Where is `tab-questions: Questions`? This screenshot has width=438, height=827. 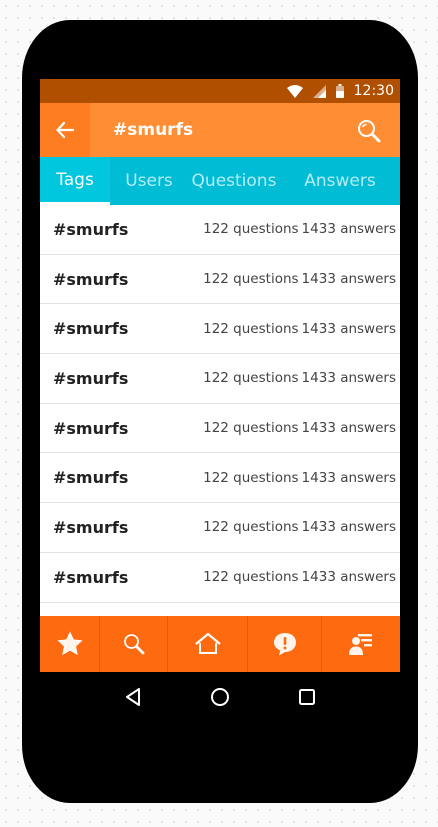 tab-questions: Questions is located at coordinates (234, 181).